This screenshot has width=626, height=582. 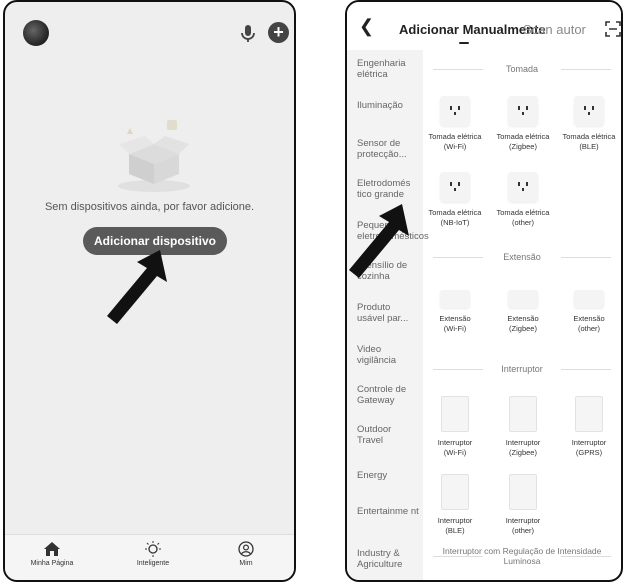 What do you see at coordinates (388, 511) in the screenshot?
I see `sidebar-item-entertainment: Entertainme nt` at bounding box center [388, 511].